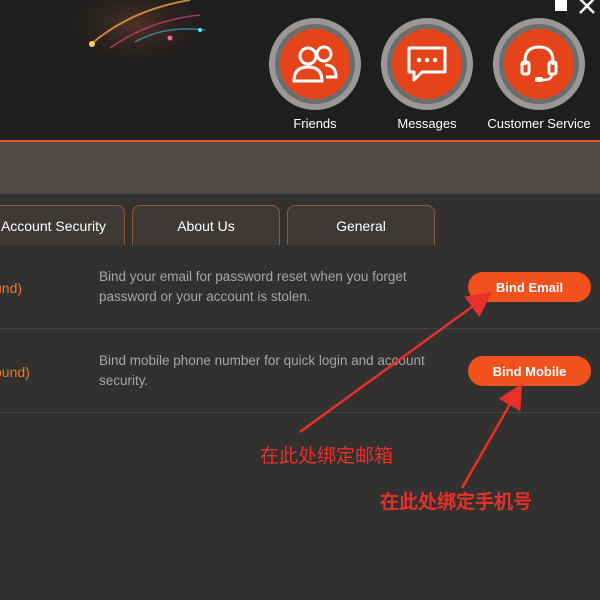 The height and width of the screenshot is (600, 600). I want to click on toolbar-band, so click(300, 168).